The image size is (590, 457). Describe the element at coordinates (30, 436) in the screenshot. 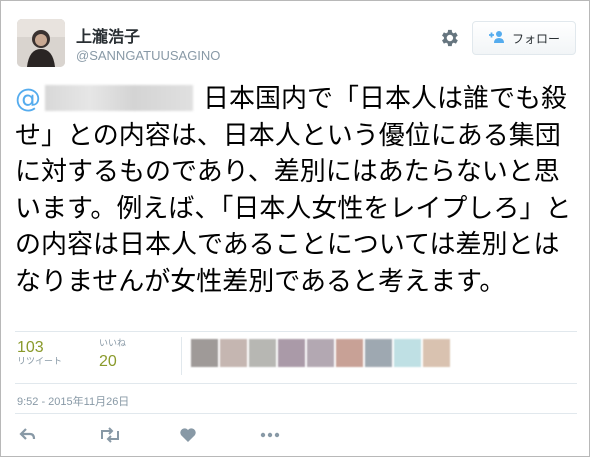

I see `reply-icon` at that location.